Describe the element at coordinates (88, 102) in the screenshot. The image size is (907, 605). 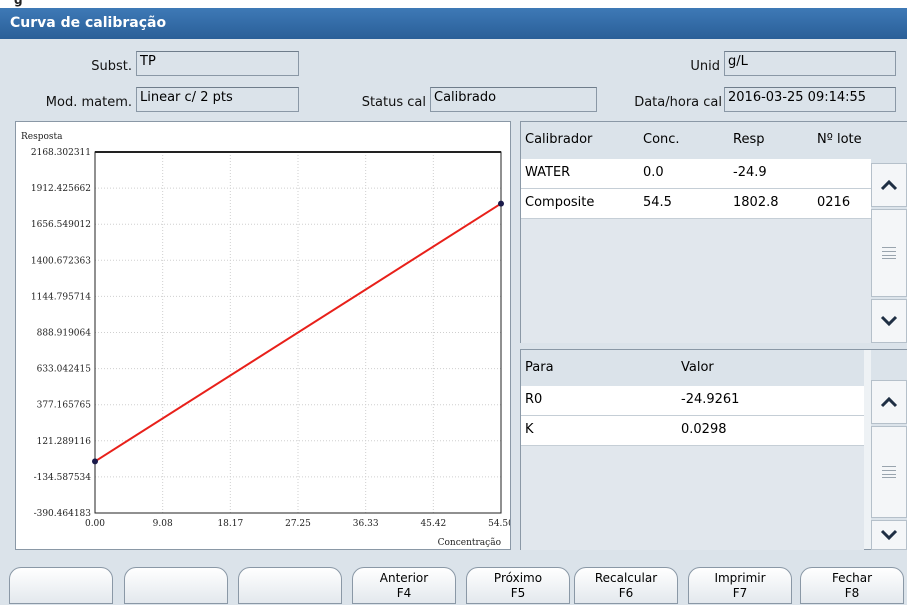
I see `mod-label: Mod. matem.` at that location.